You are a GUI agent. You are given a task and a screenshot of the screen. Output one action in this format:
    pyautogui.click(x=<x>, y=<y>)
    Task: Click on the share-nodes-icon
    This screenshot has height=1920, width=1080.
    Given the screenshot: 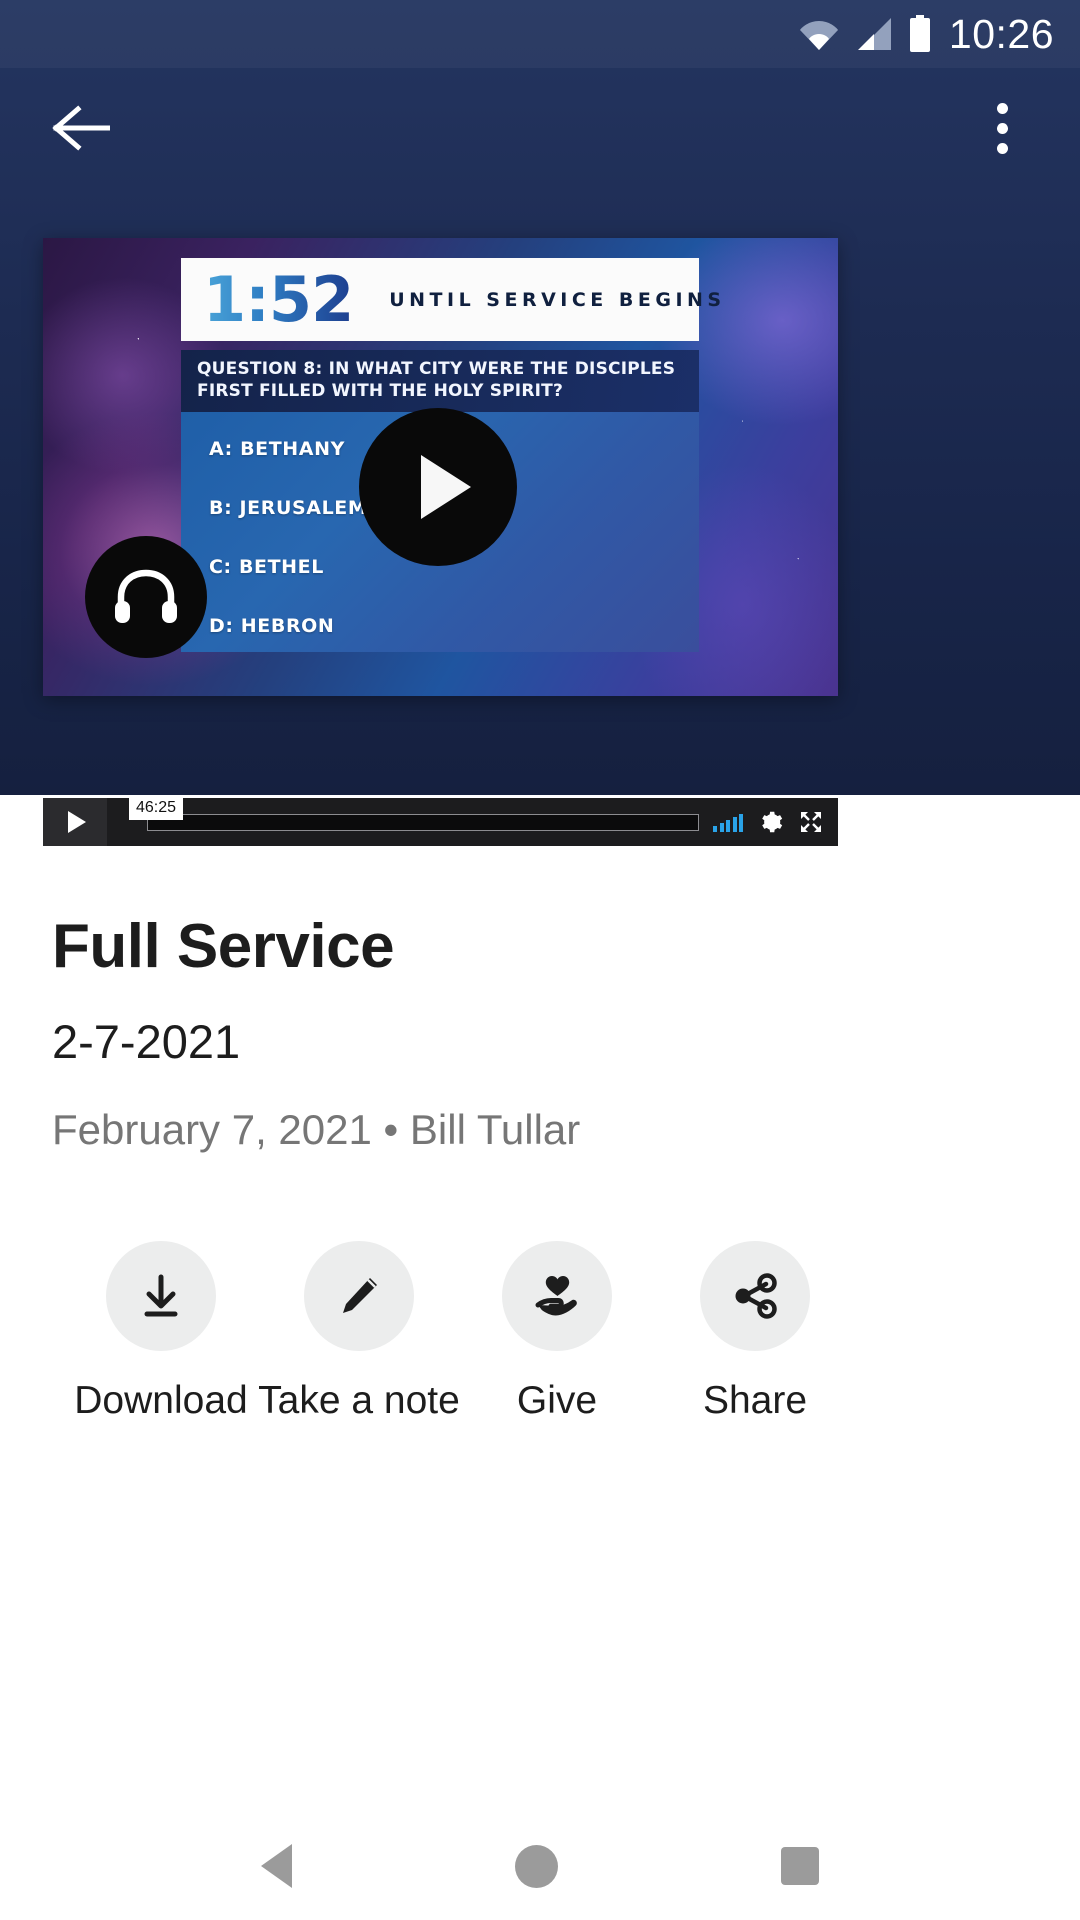 What is the action you would take?
    pyautogui.click(x=756, y=1295)
    